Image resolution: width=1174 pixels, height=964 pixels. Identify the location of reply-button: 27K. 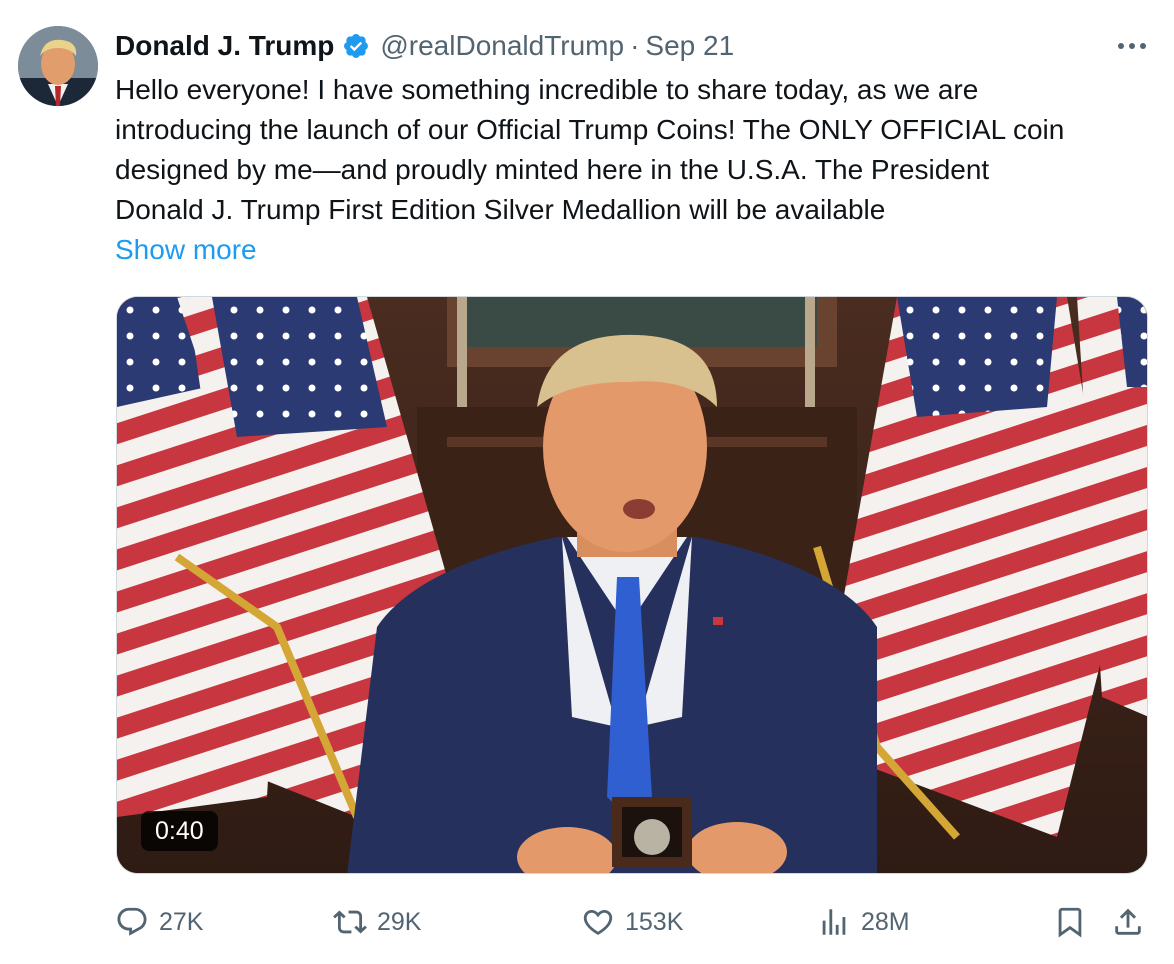
(159, 922).